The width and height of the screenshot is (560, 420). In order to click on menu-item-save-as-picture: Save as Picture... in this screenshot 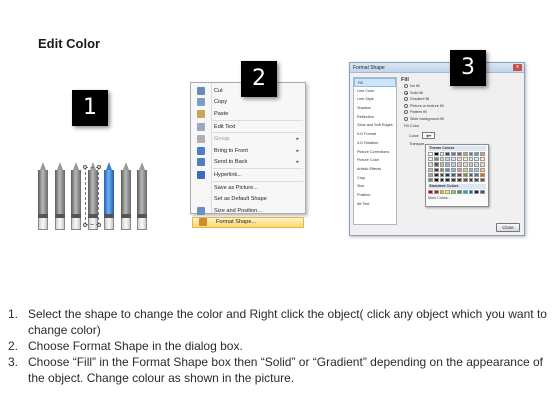, I will do `click(248, 188)`.